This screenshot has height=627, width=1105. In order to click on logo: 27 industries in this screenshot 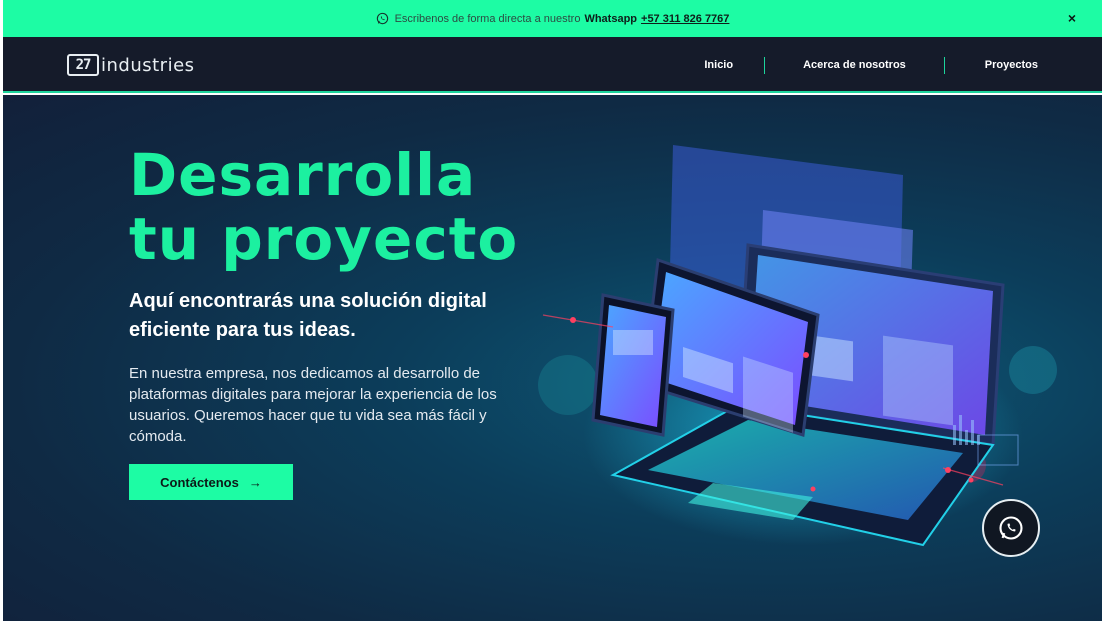, I will do `click(131, 65)`.